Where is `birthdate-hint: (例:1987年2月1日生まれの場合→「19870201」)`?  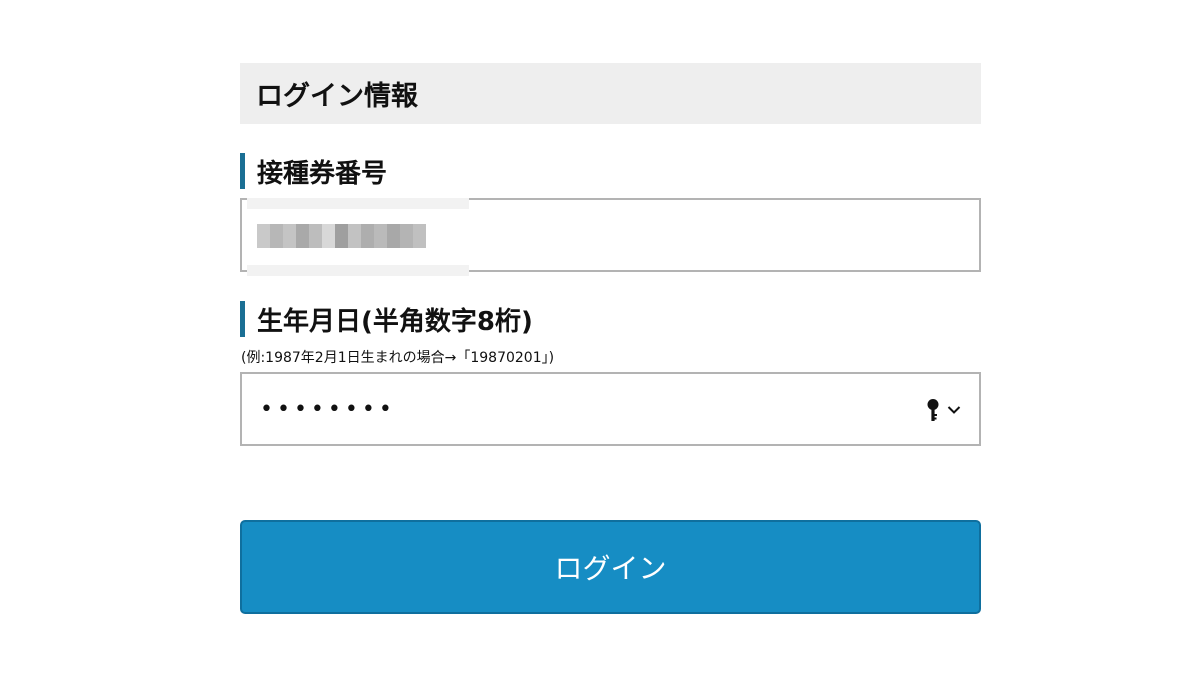 birthdate-hint: (例:1987年2月1日生まれの場合→「19870201」) is located at coordinates (398, 358).